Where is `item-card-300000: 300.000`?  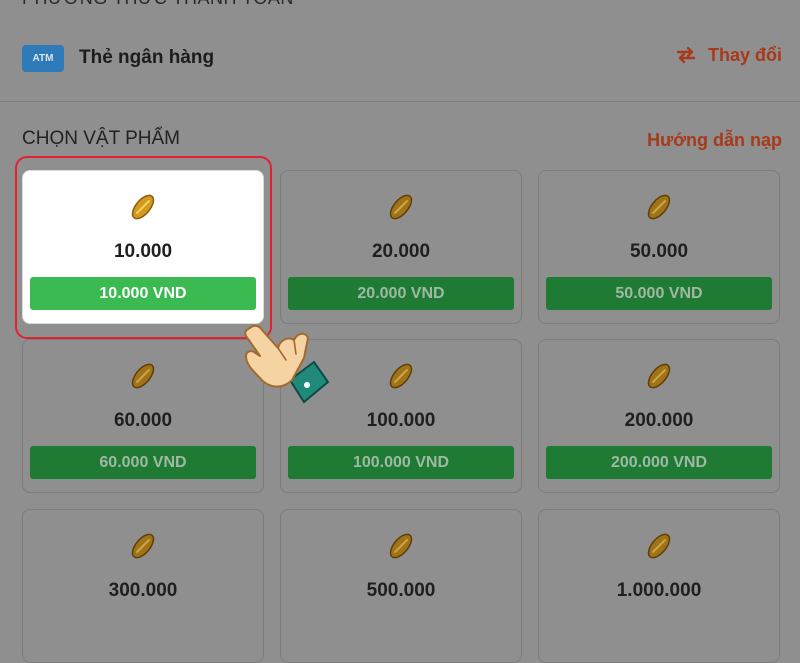
item-card-300000: 300.000 is located at coordinates (143, 586).